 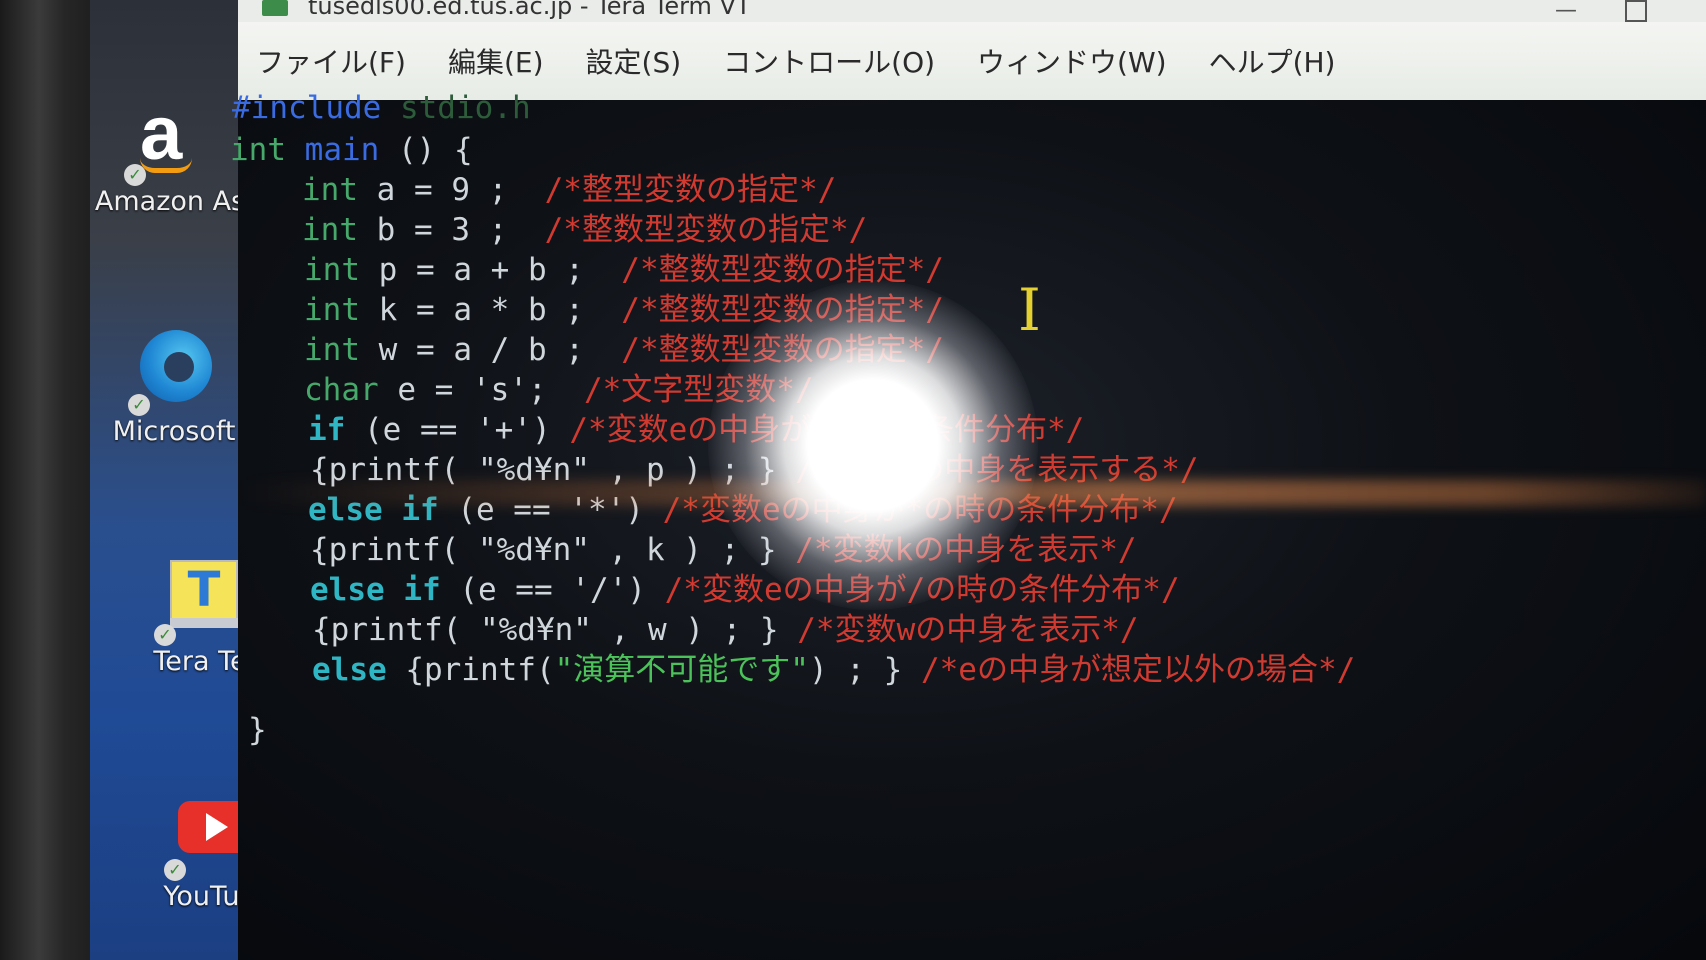 I want to click on statement: {printf(, so click(x=470, y=670).